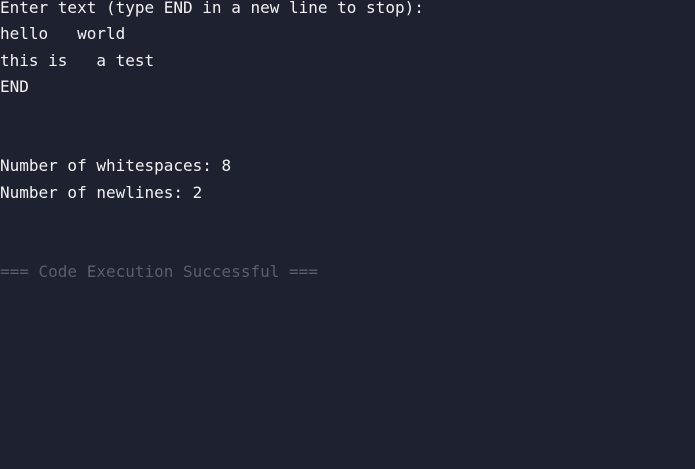  Describe the element at coordinates (101, 192) in the screenshot. I see `newline-count-line: Number of newlines: 2` at that location.